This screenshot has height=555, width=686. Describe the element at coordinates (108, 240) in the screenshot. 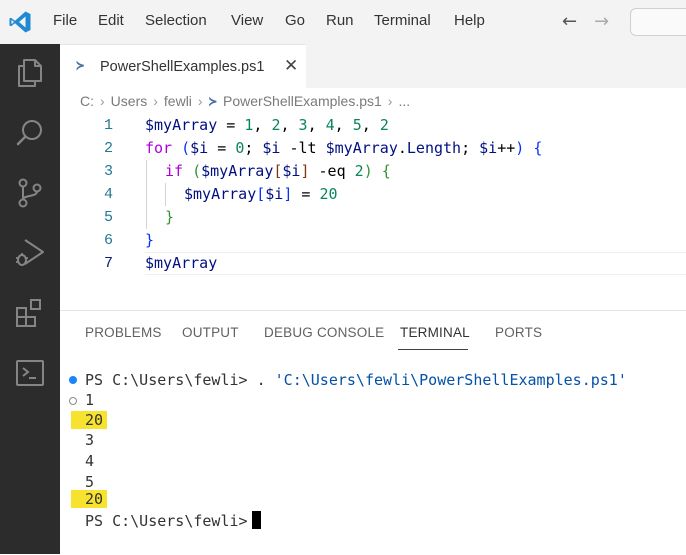

I see `line-number: 6` at that location.